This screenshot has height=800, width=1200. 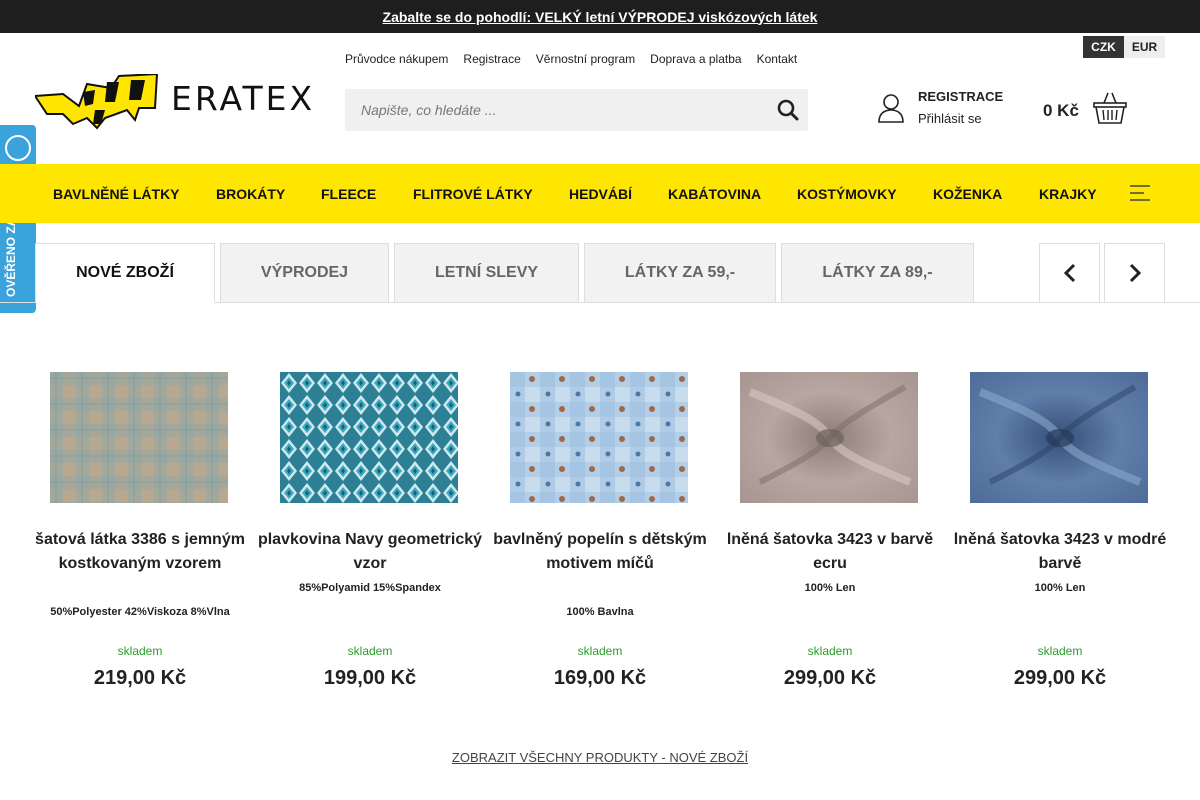 I want to click on hamburger-menu-icon, so click(x=1140, y=193).